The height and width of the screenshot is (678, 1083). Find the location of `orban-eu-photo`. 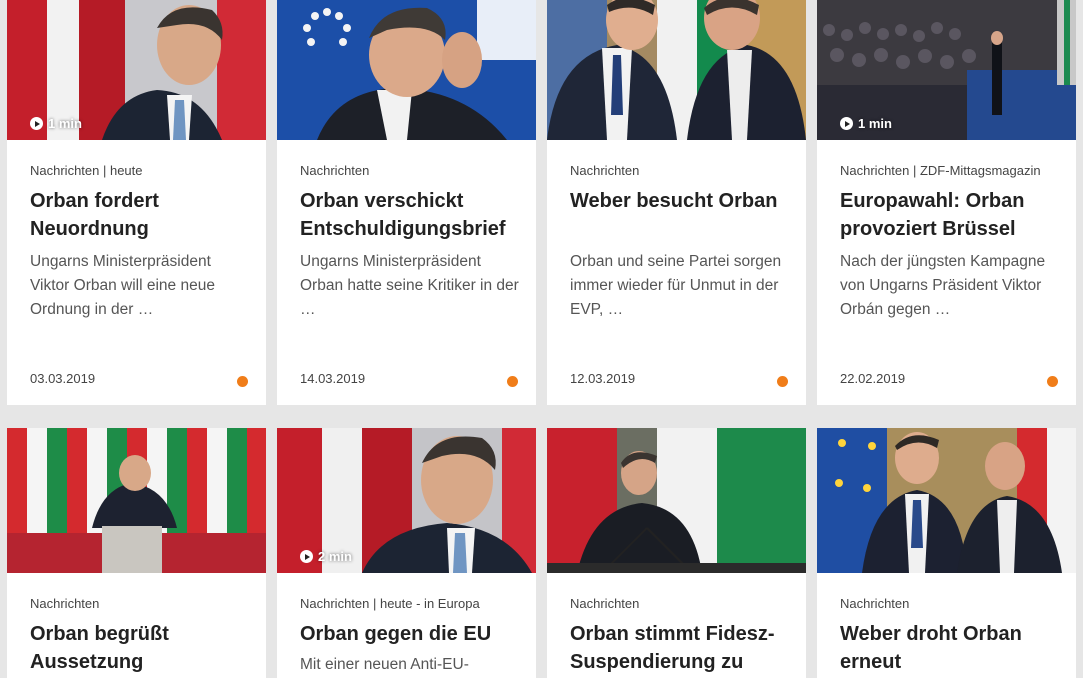

orban-eu-photo is located at coordinates (406, 70).